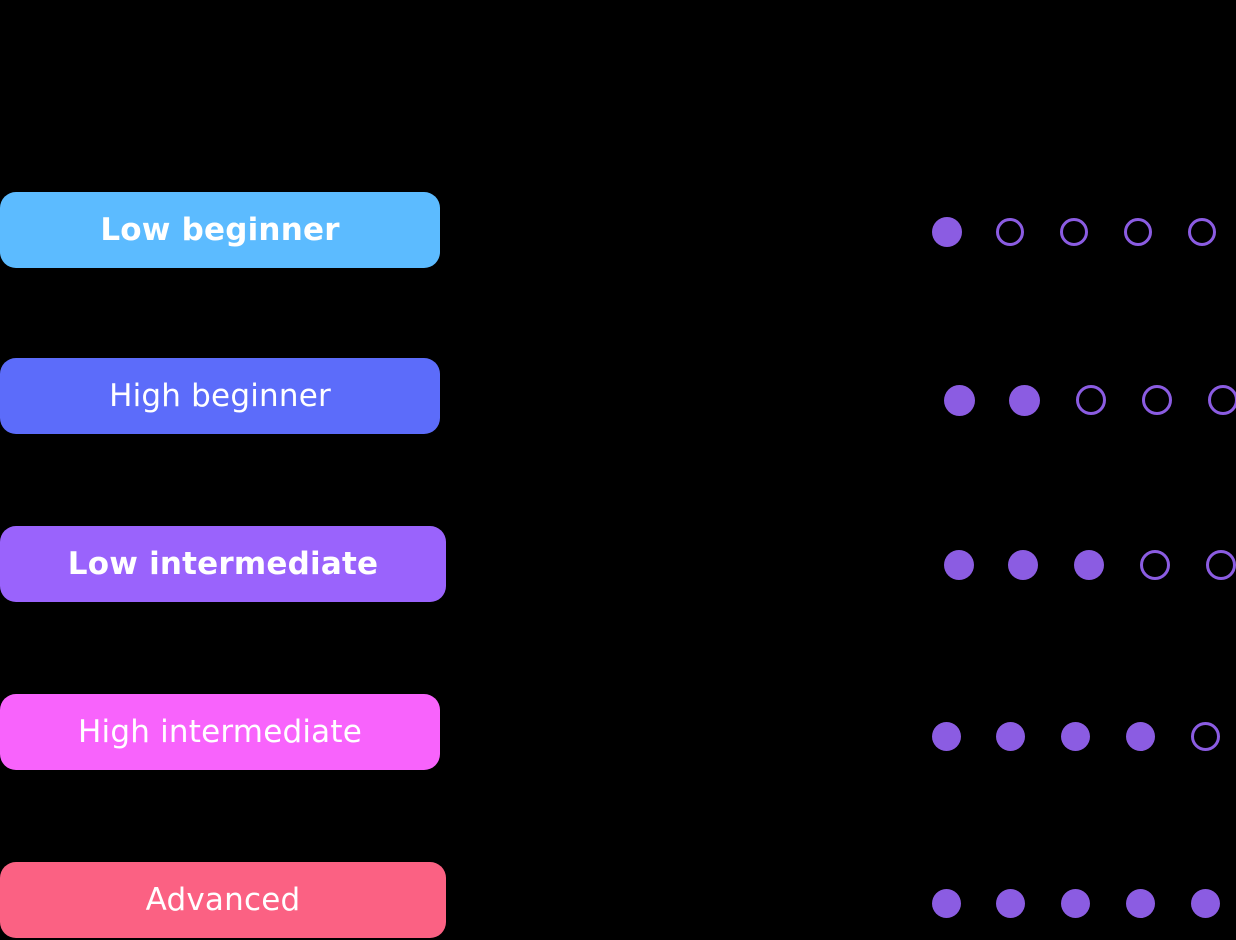  I want to click on level-label-text: Low beginner, so click(220, 229).